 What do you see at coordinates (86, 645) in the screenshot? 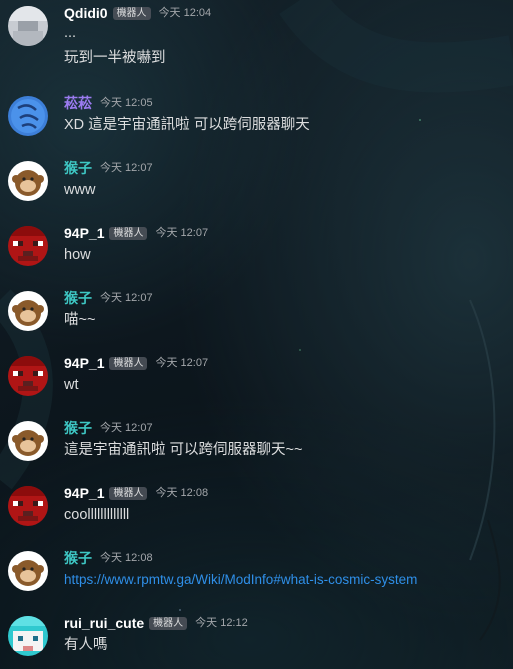
I see `message-text: 有人嗎` at bounding box center [86, 645].